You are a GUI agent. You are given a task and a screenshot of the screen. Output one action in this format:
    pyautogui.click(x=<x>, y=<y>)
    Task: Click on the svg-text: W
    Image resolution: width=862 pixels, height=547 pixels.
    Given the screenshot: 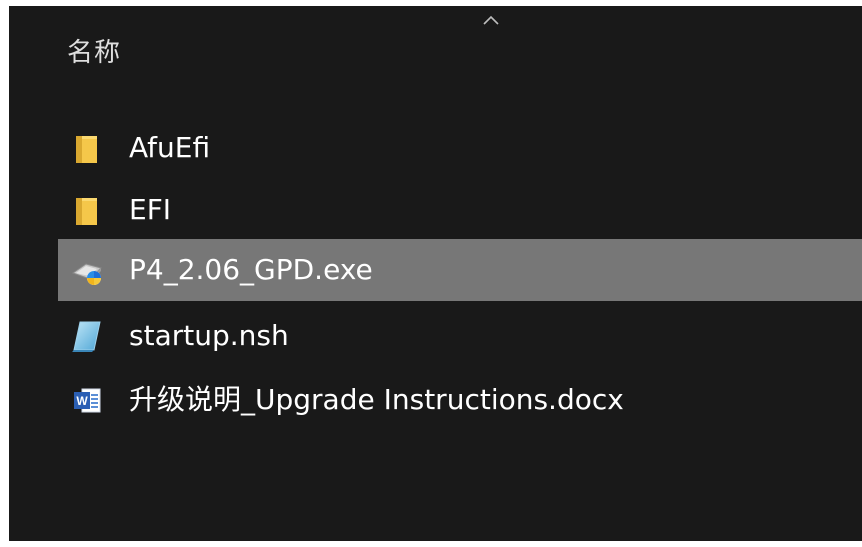 What is the action you would take?
    pyautogui.click(x=82, y=401)
    